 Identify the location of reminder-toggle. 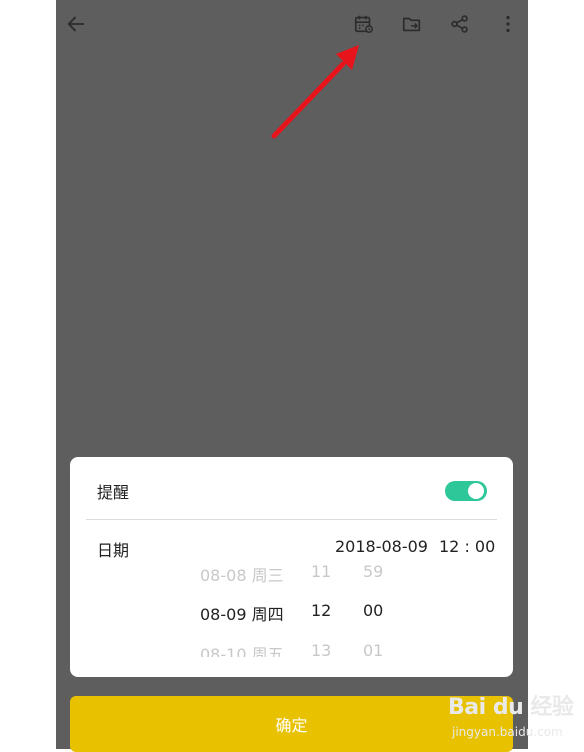
(466, 491).